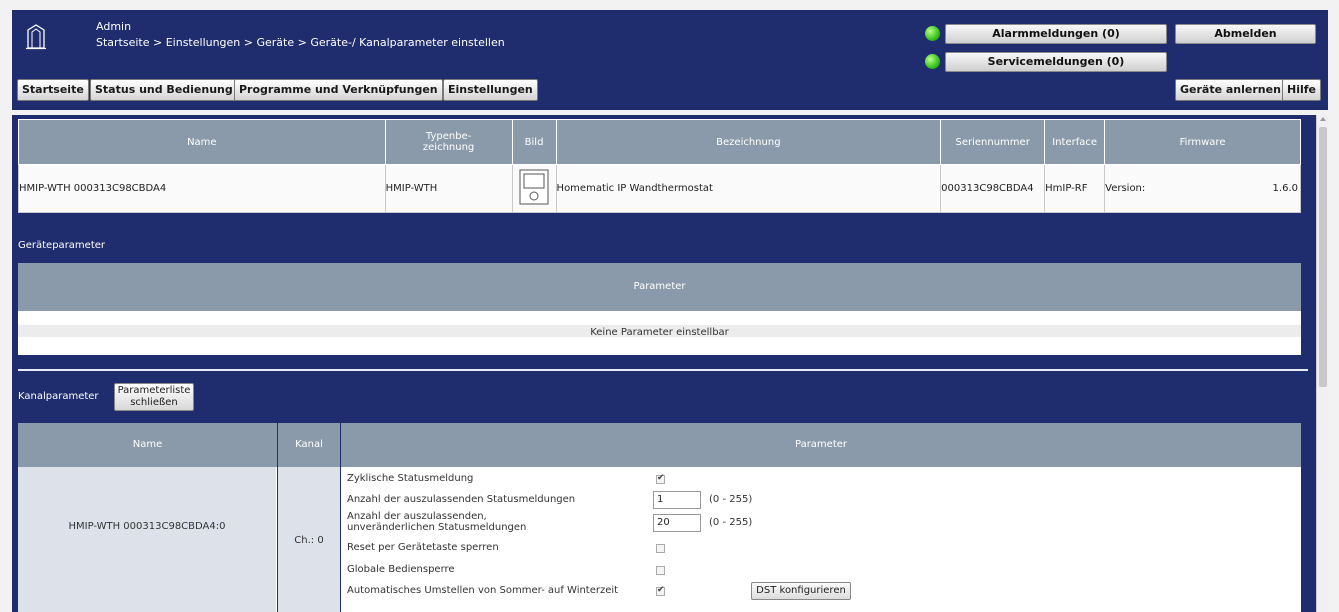 This screenshot has height=612, width=1339. Describe the element at coordinates (660, 590) in the screenshot. I see `param-dst-checkbox` at that location.